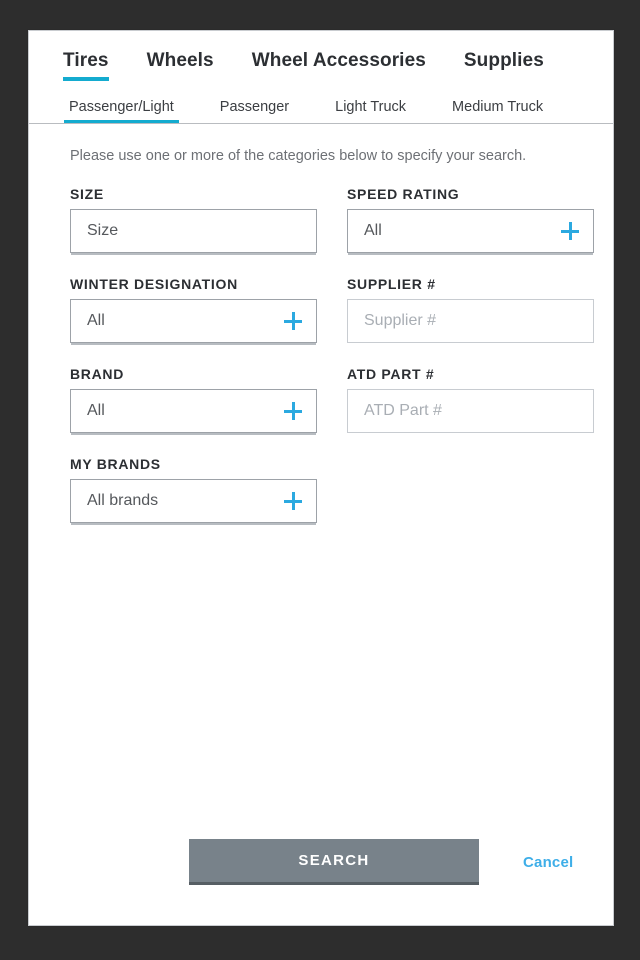  What do you see at coordinates (86, 65) in the screenshot?
I see `tab-tires: Tires` at bounding box center [86, 65].